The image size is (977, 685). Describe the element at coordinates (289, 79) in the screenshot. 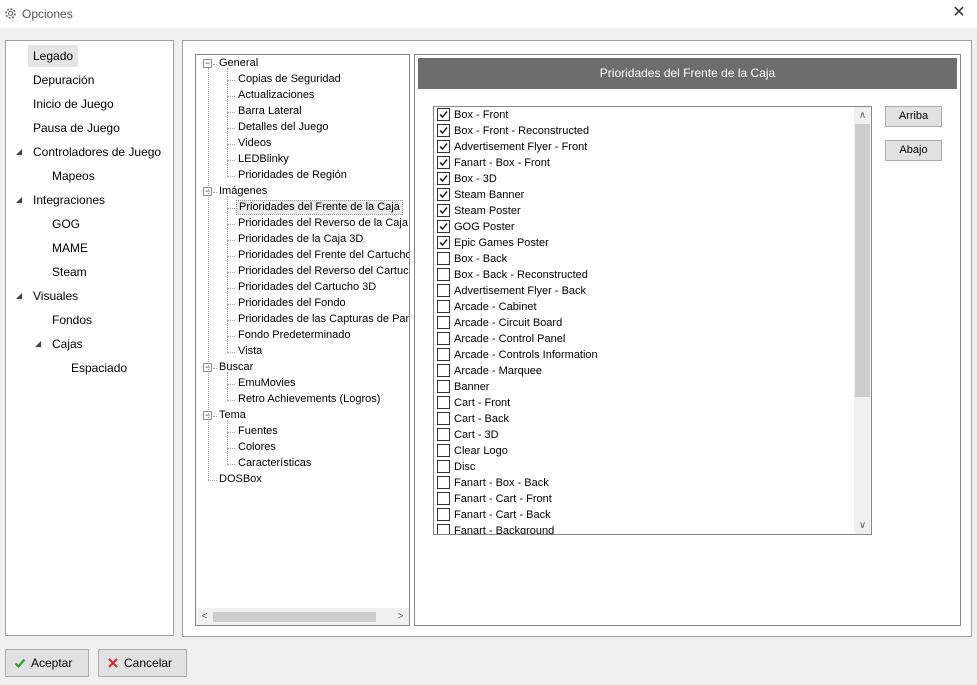

I see `tree-item-copias-de-seguridad: Copias de Seguridad` at that location.